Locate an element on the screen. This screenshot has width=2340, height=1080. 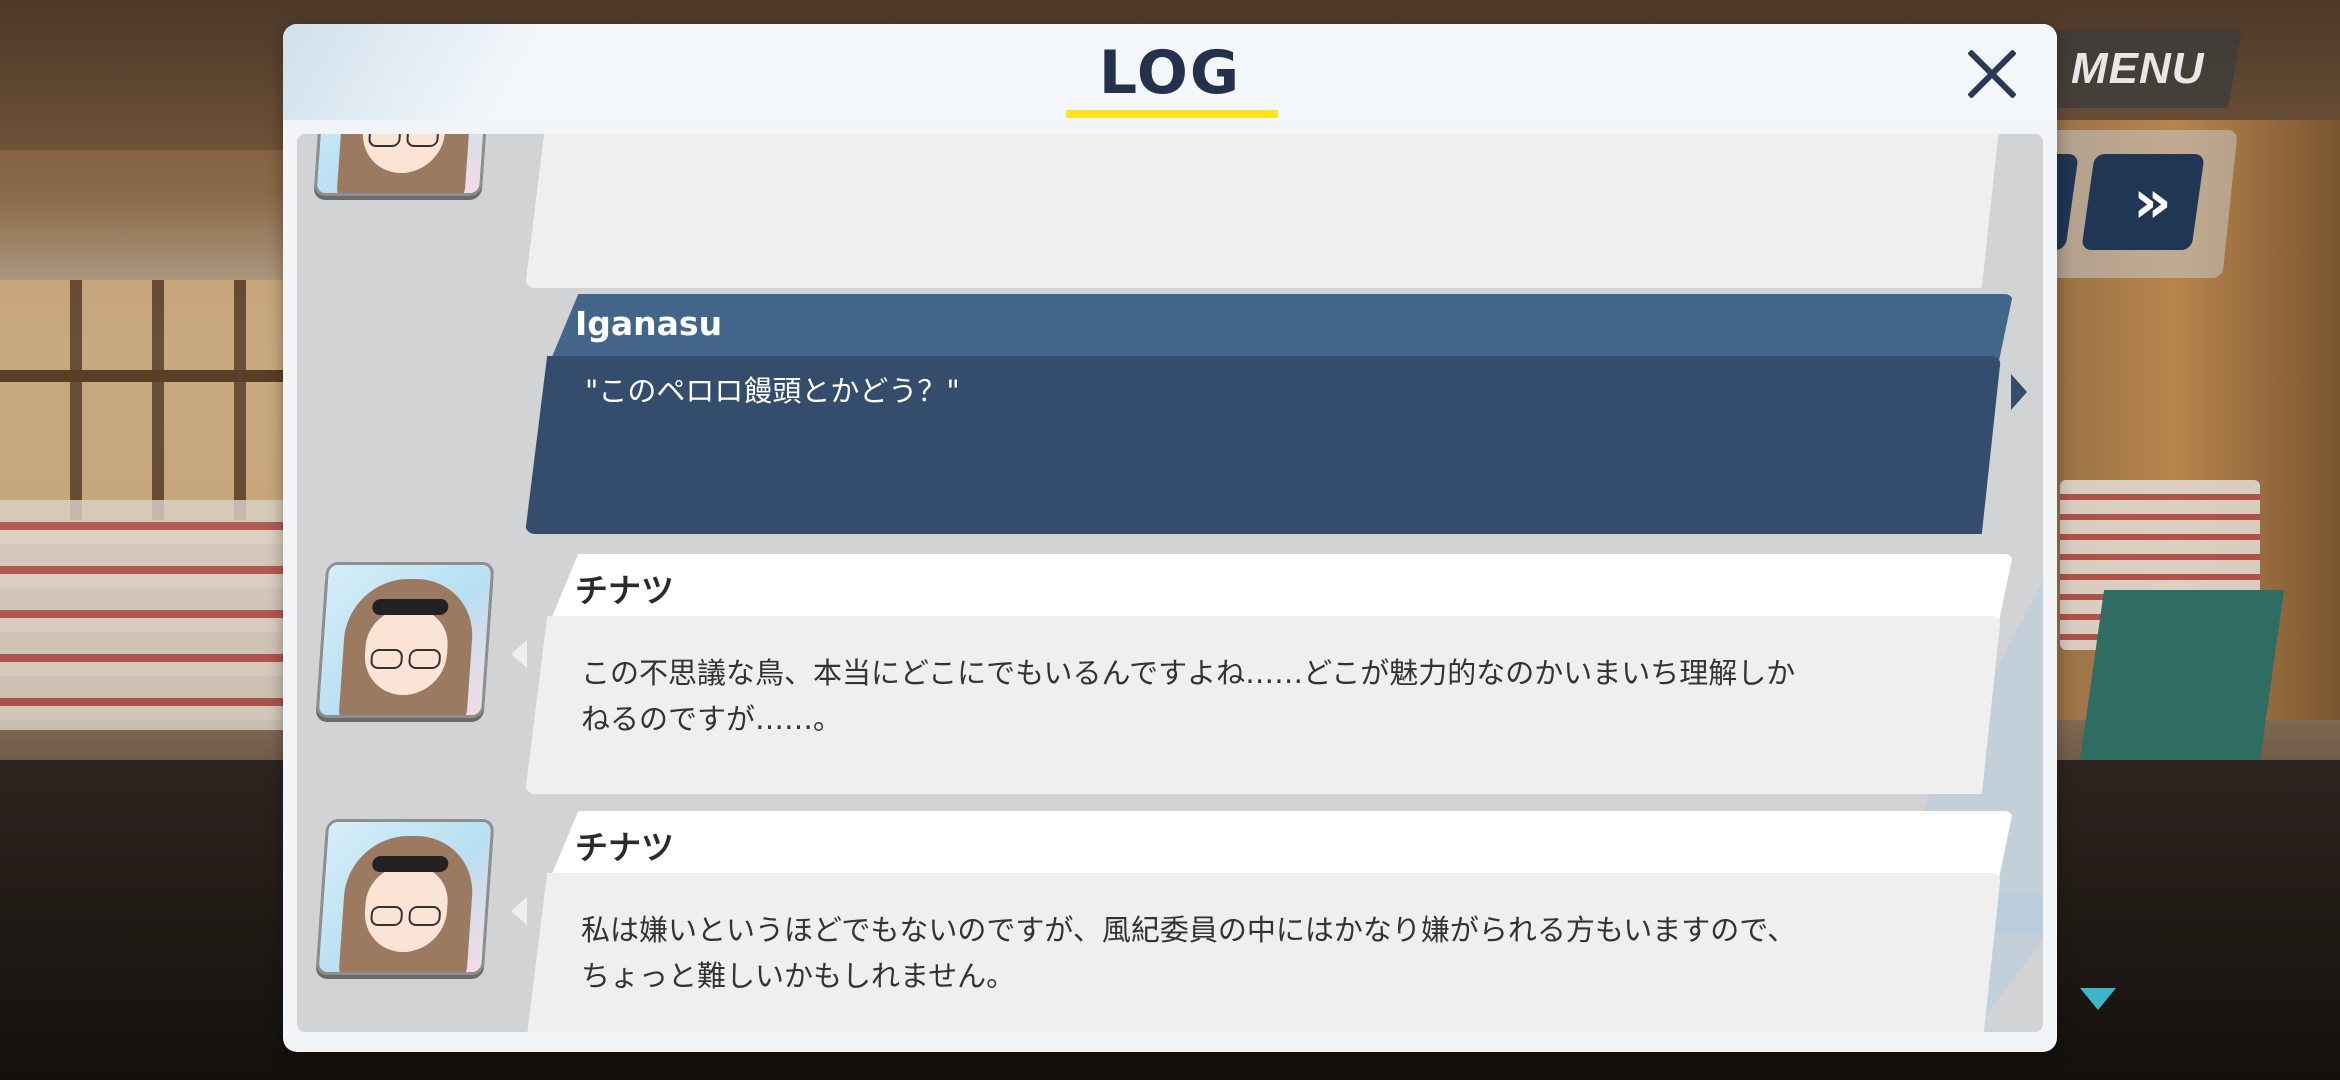
speaker-name: Iganasu is located at coordinates (649, 323).